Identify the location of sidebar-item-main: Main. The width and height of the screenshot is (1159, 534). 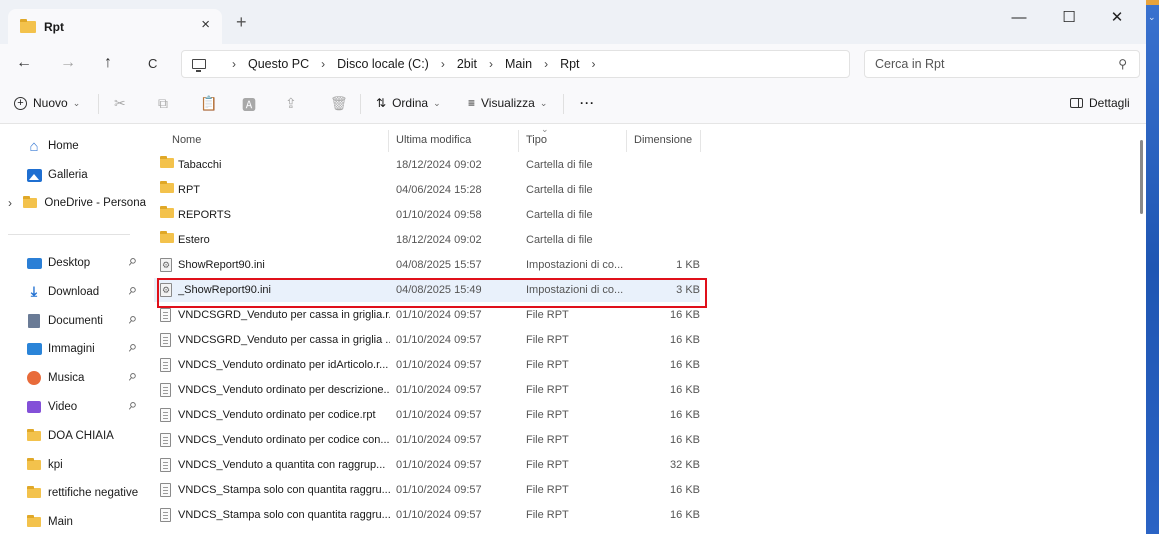
(73, 522).